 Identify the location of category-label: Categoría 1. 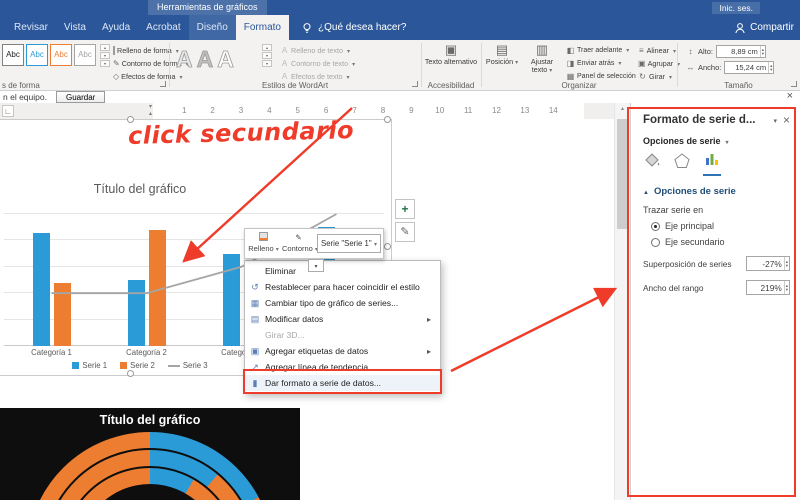
(51, 352).